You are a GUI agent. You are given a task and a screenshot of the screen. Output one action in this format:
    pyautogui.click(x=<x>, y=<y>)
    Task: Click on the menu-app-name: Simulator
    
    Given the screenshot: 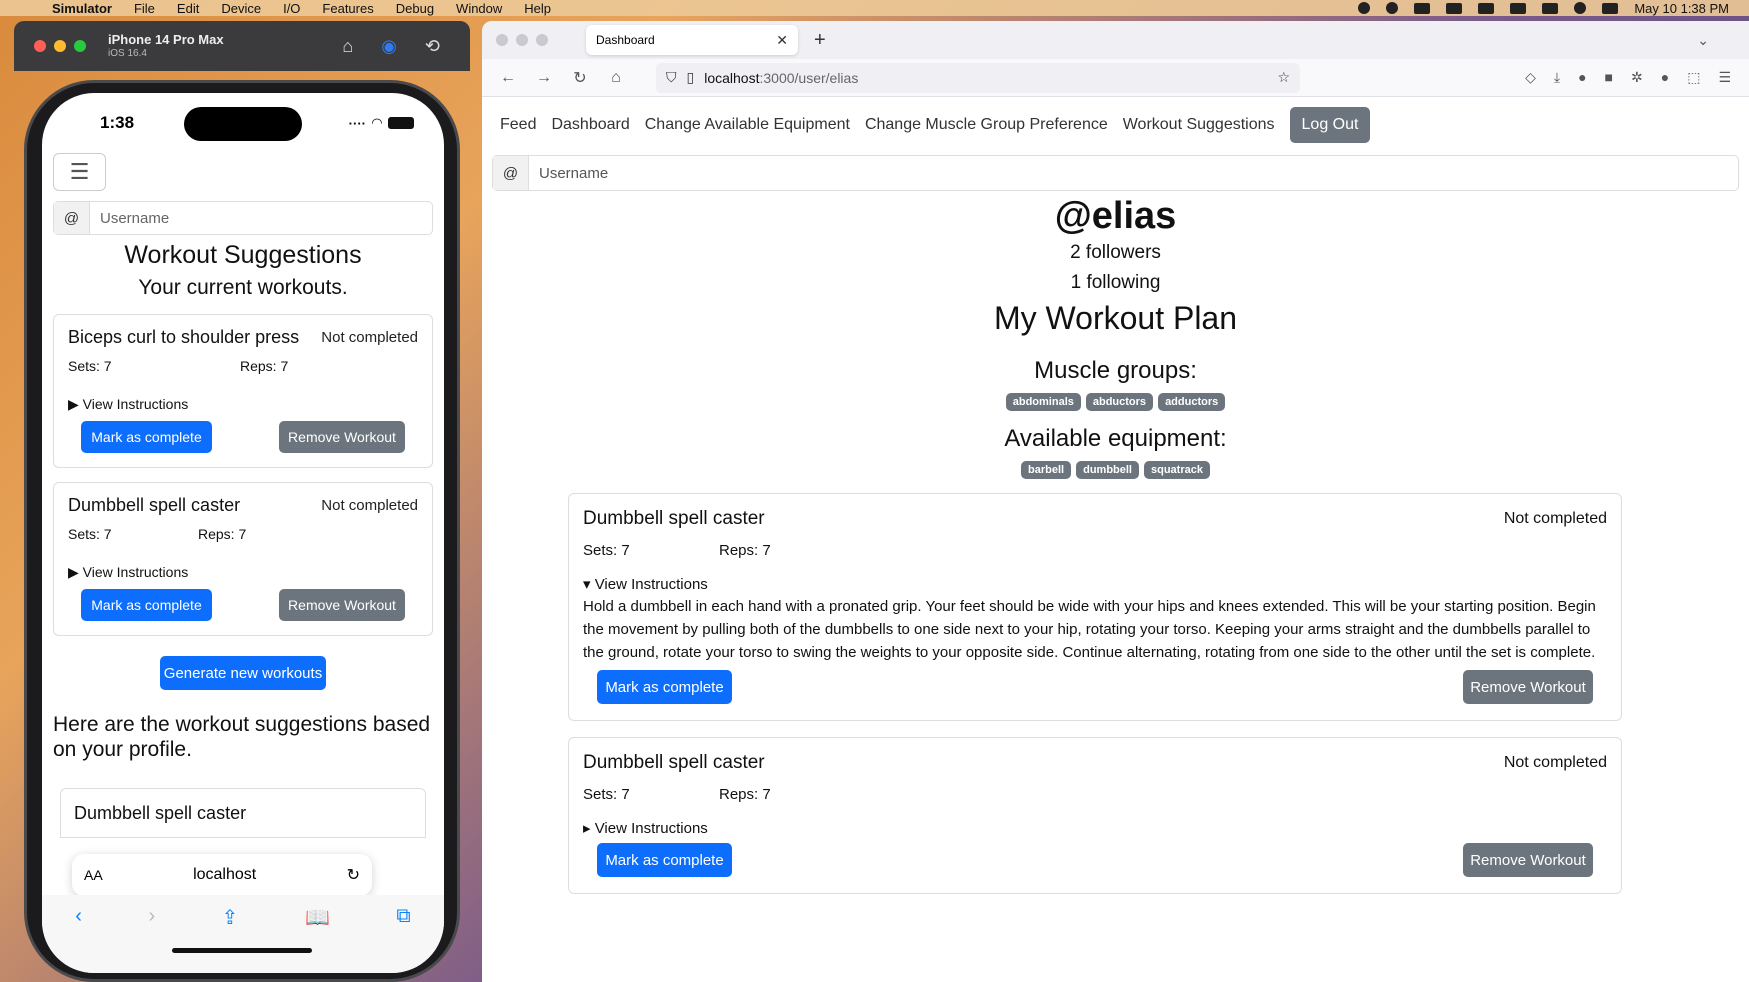 What is the action you would take?
    pyautogui.click(x=82, y=8)
    